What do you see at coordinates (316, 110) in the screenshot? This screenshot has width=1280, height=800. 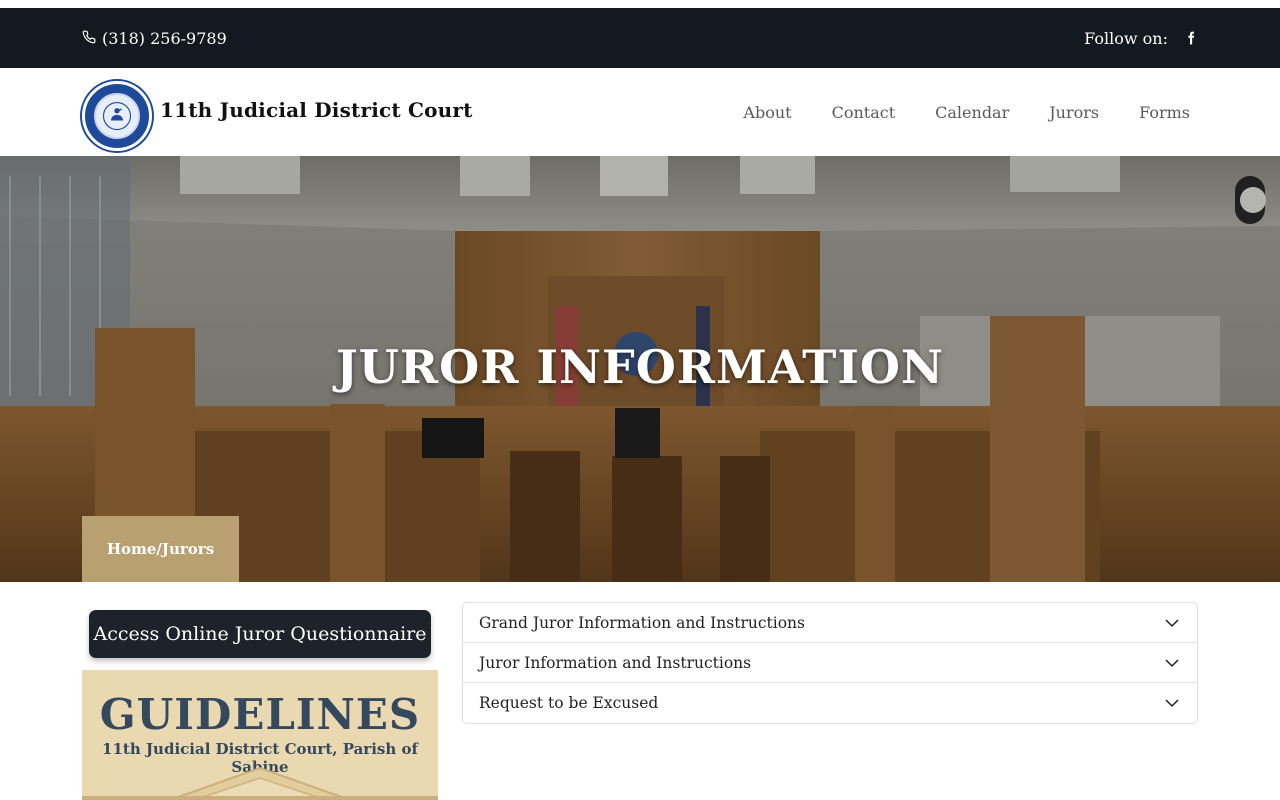 I see `site-title: 11th Judicial District Court` at bounding box center [316, 110].